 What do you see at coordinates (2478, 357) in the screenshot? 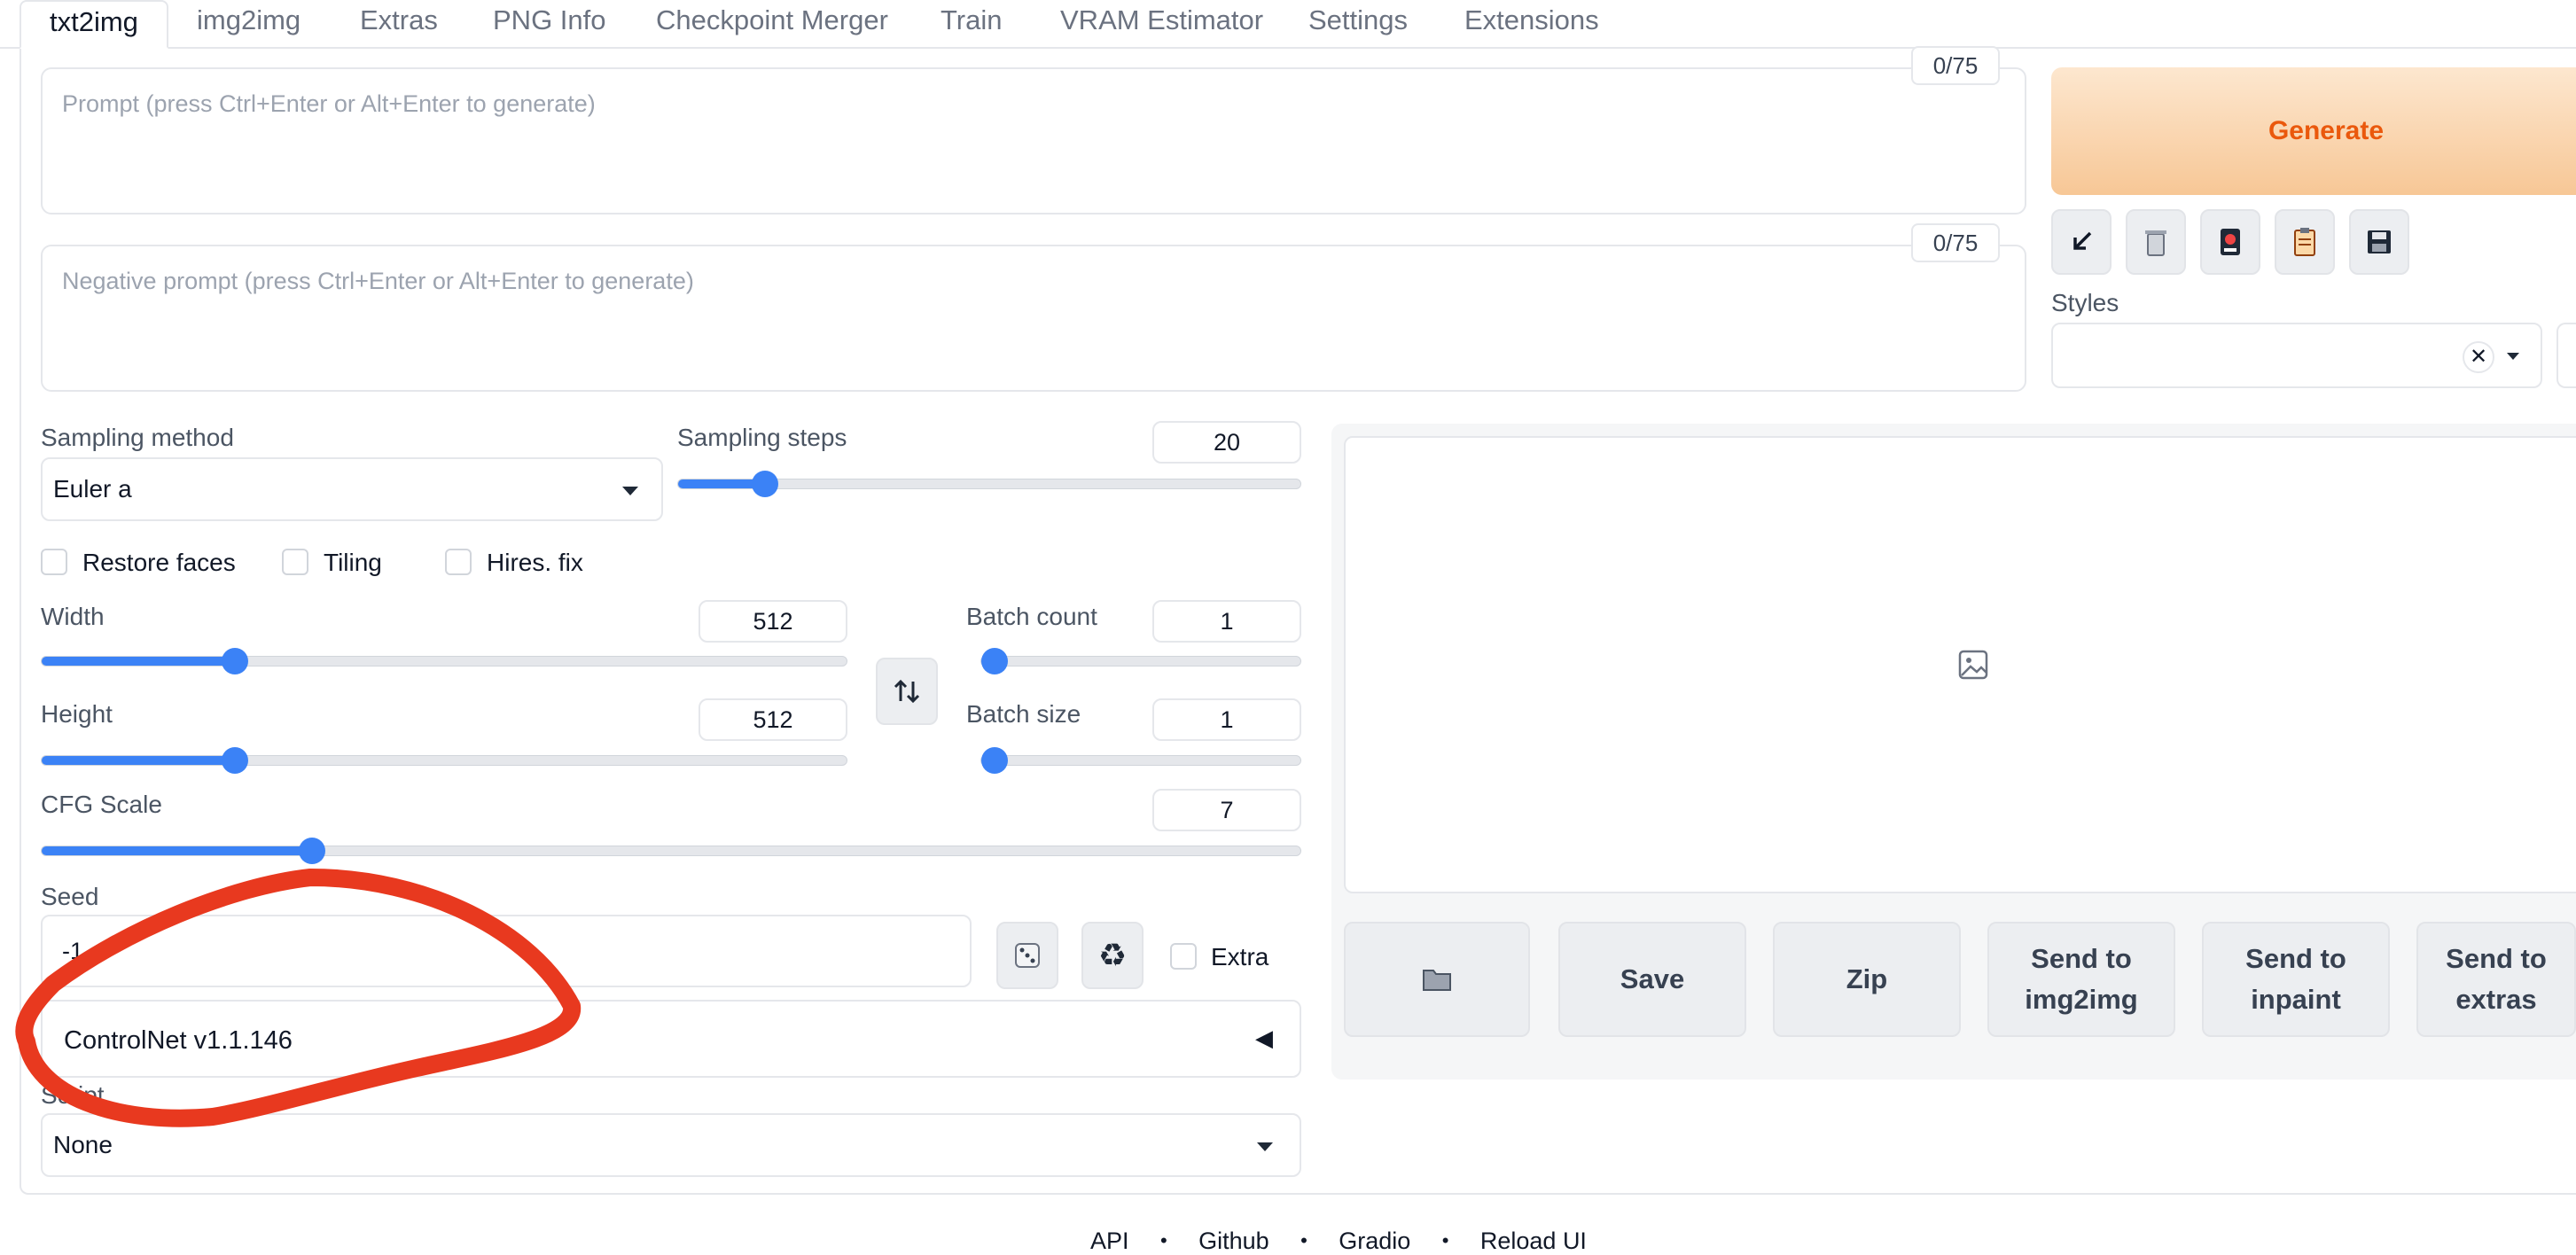
I see `clear-icon: ✕` at bounding box center [2478, 357].